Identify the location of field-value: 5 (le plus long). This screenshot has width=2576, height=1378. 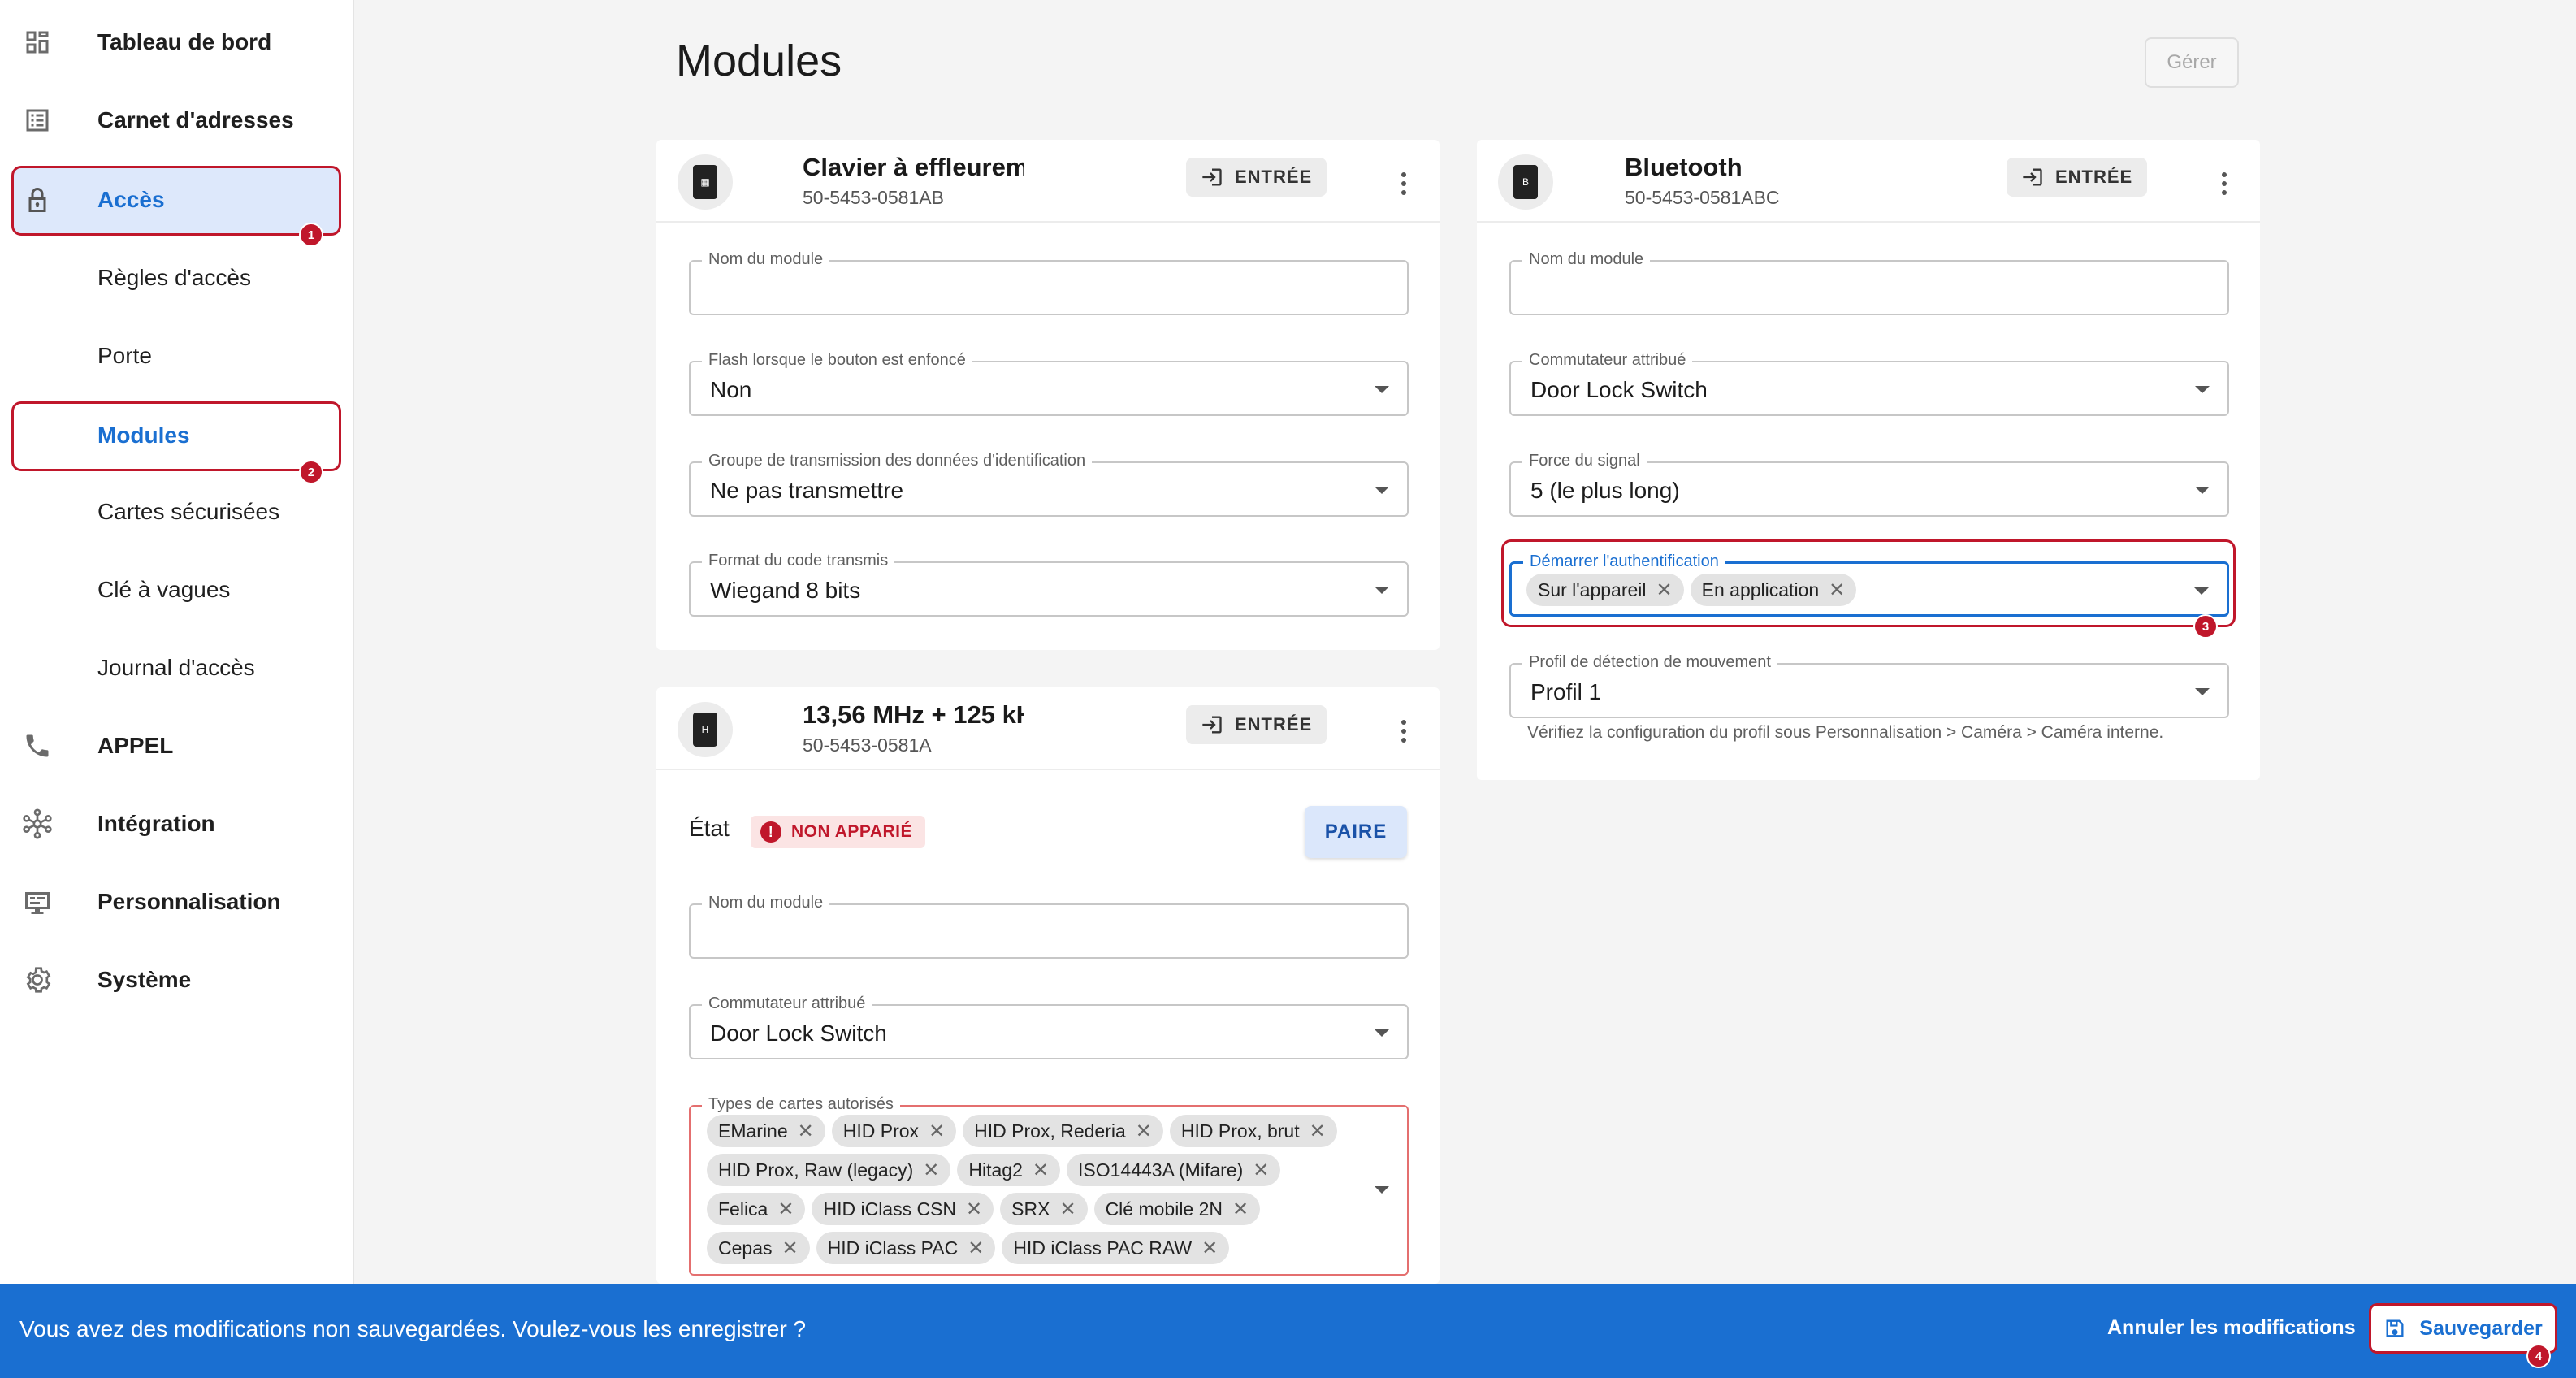
(1605, 491).